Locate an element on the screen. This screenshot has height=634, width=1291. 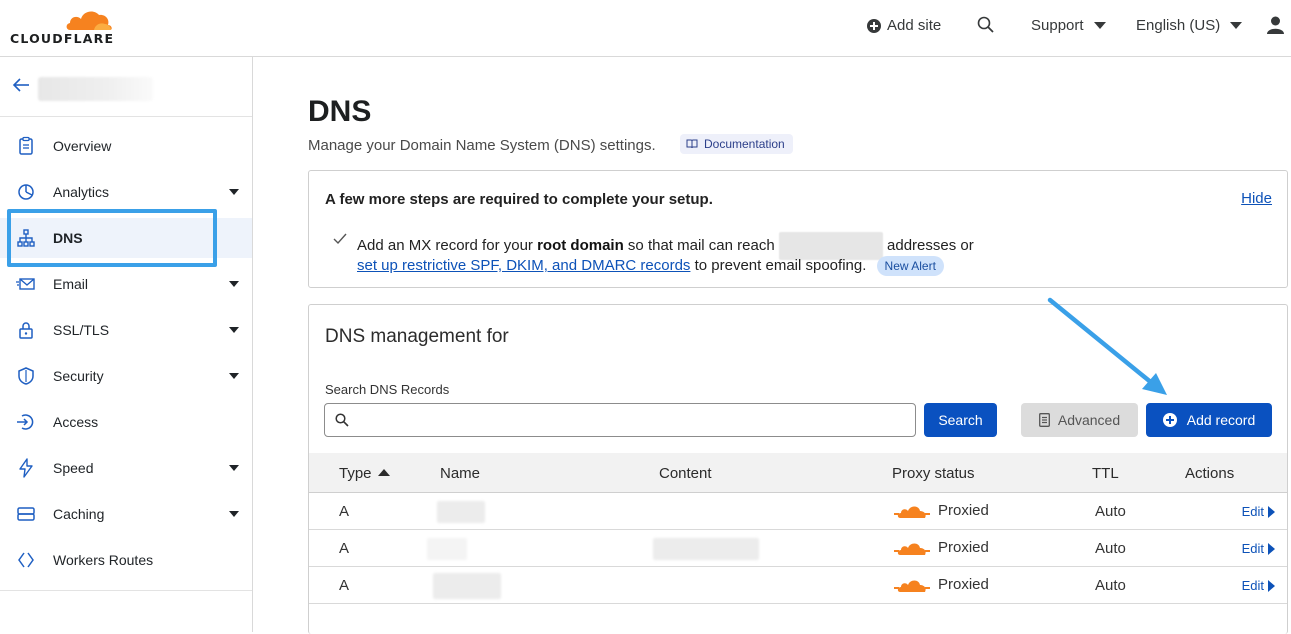
lightning-icon is located at coordinates (26, 468).